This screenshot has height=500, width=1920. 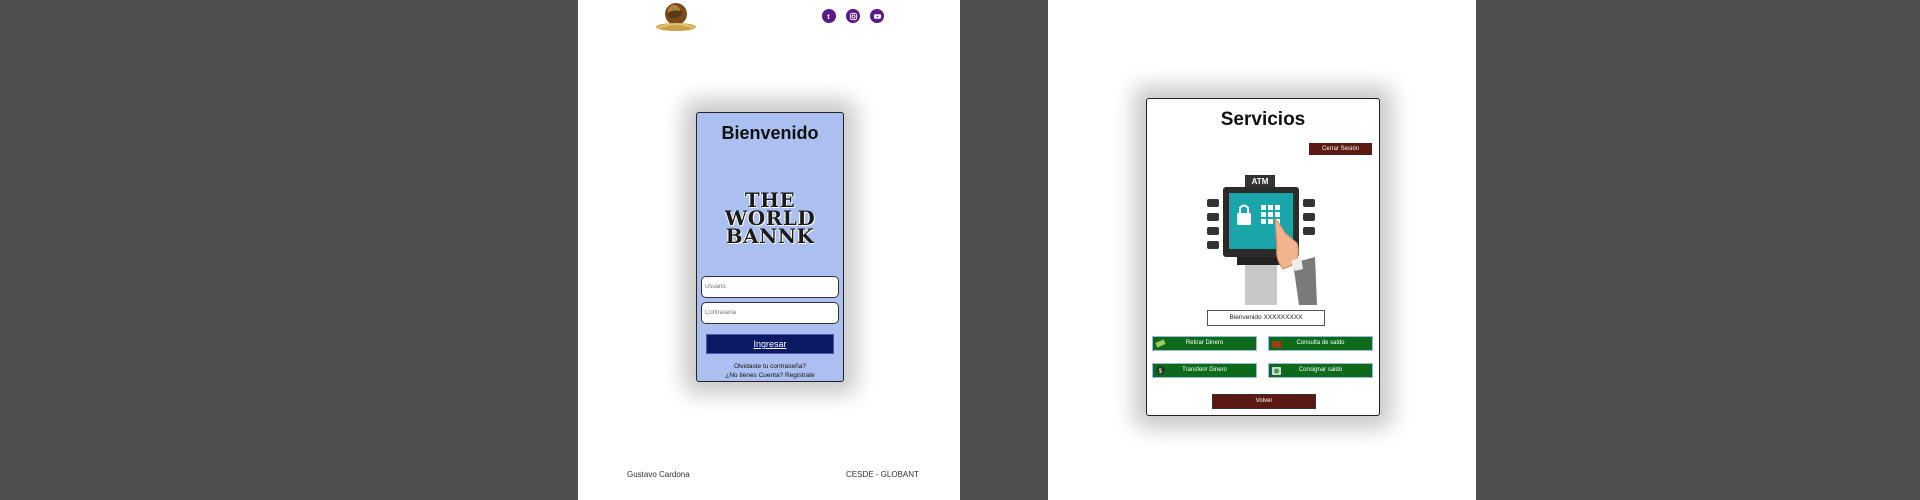 I want to click on atm-illustration-icon: ATM, so click(x=1262, y=240).